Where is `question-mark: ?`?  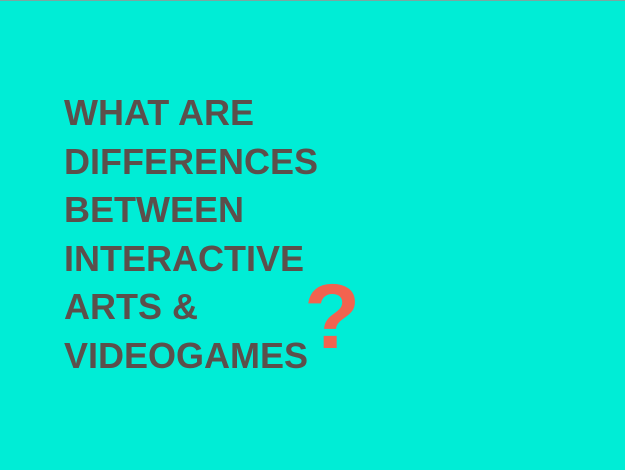
question-mark: ? is located at coordinates (332, 317).